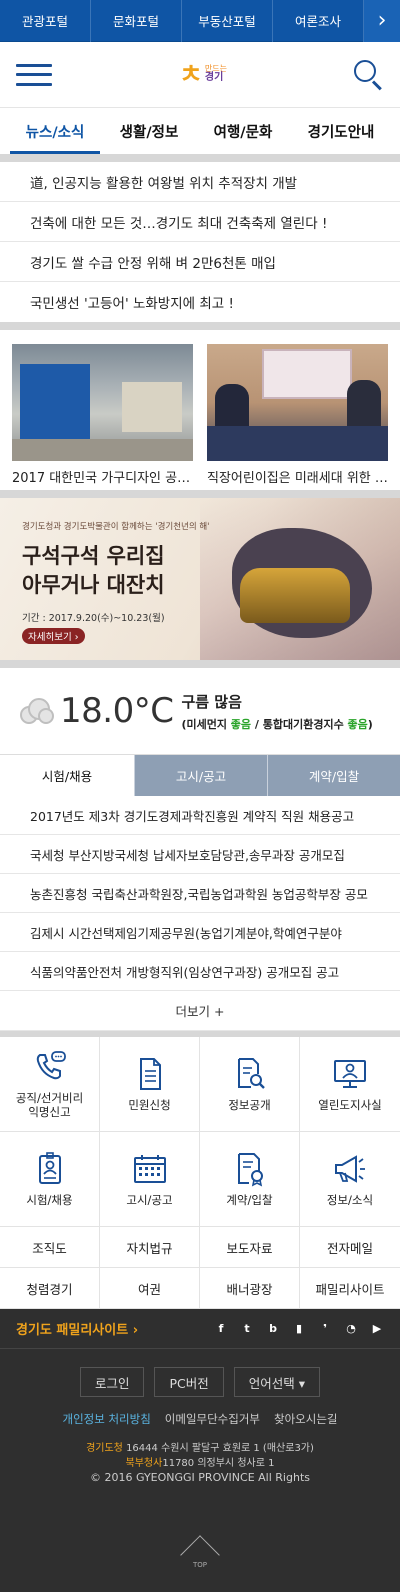 This screenshot has width=400, height=1592. I want to click on list-item: 국세청 부산지방국세청 납세자보호담당관,송무과장 공개모집, so click(200, 854).